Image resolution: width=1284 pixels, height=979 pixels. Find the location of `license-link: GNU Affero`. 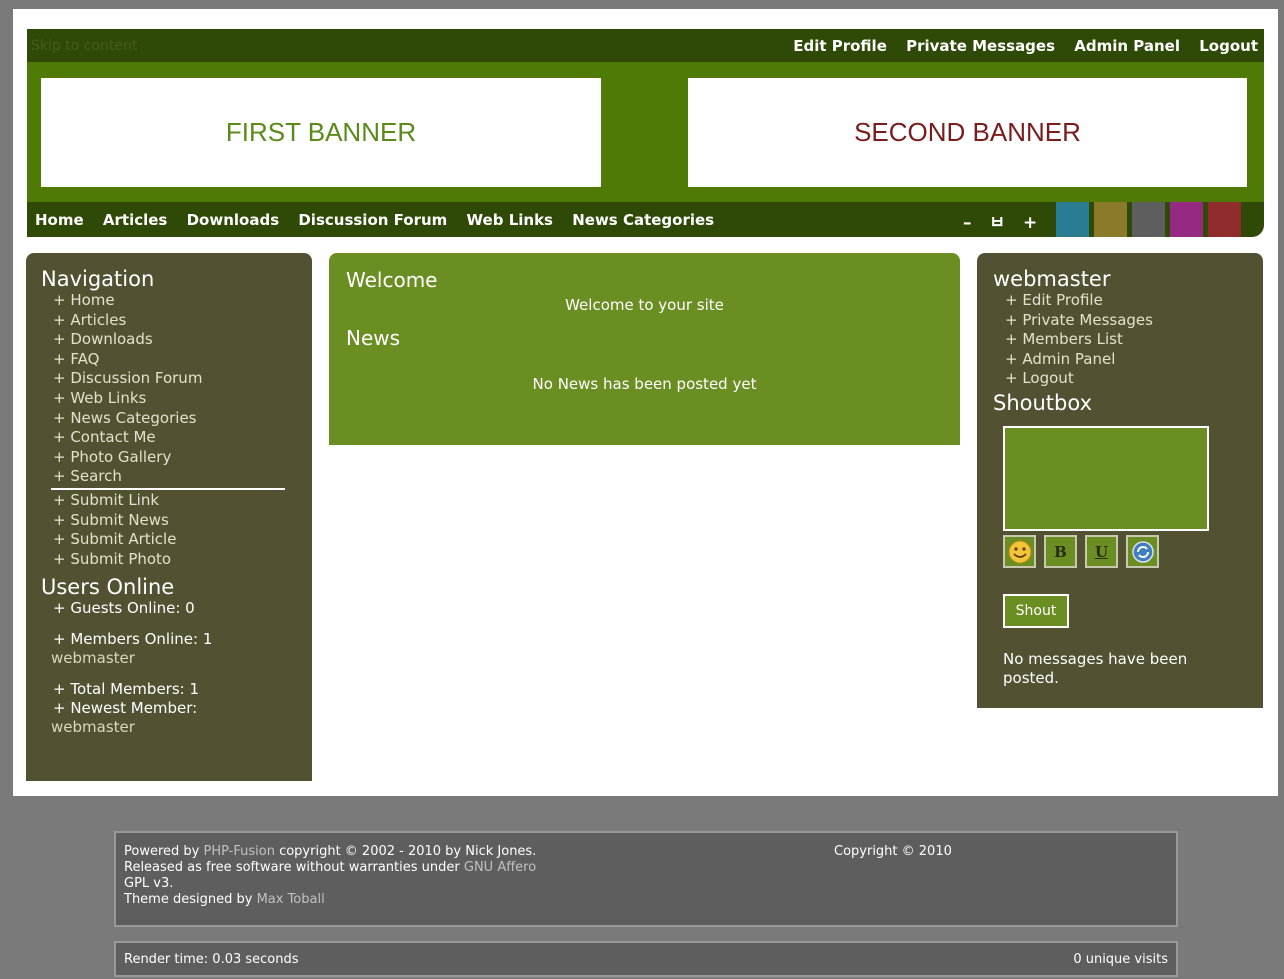

license-link: GNU Affero is located at coordinates (500, 867).